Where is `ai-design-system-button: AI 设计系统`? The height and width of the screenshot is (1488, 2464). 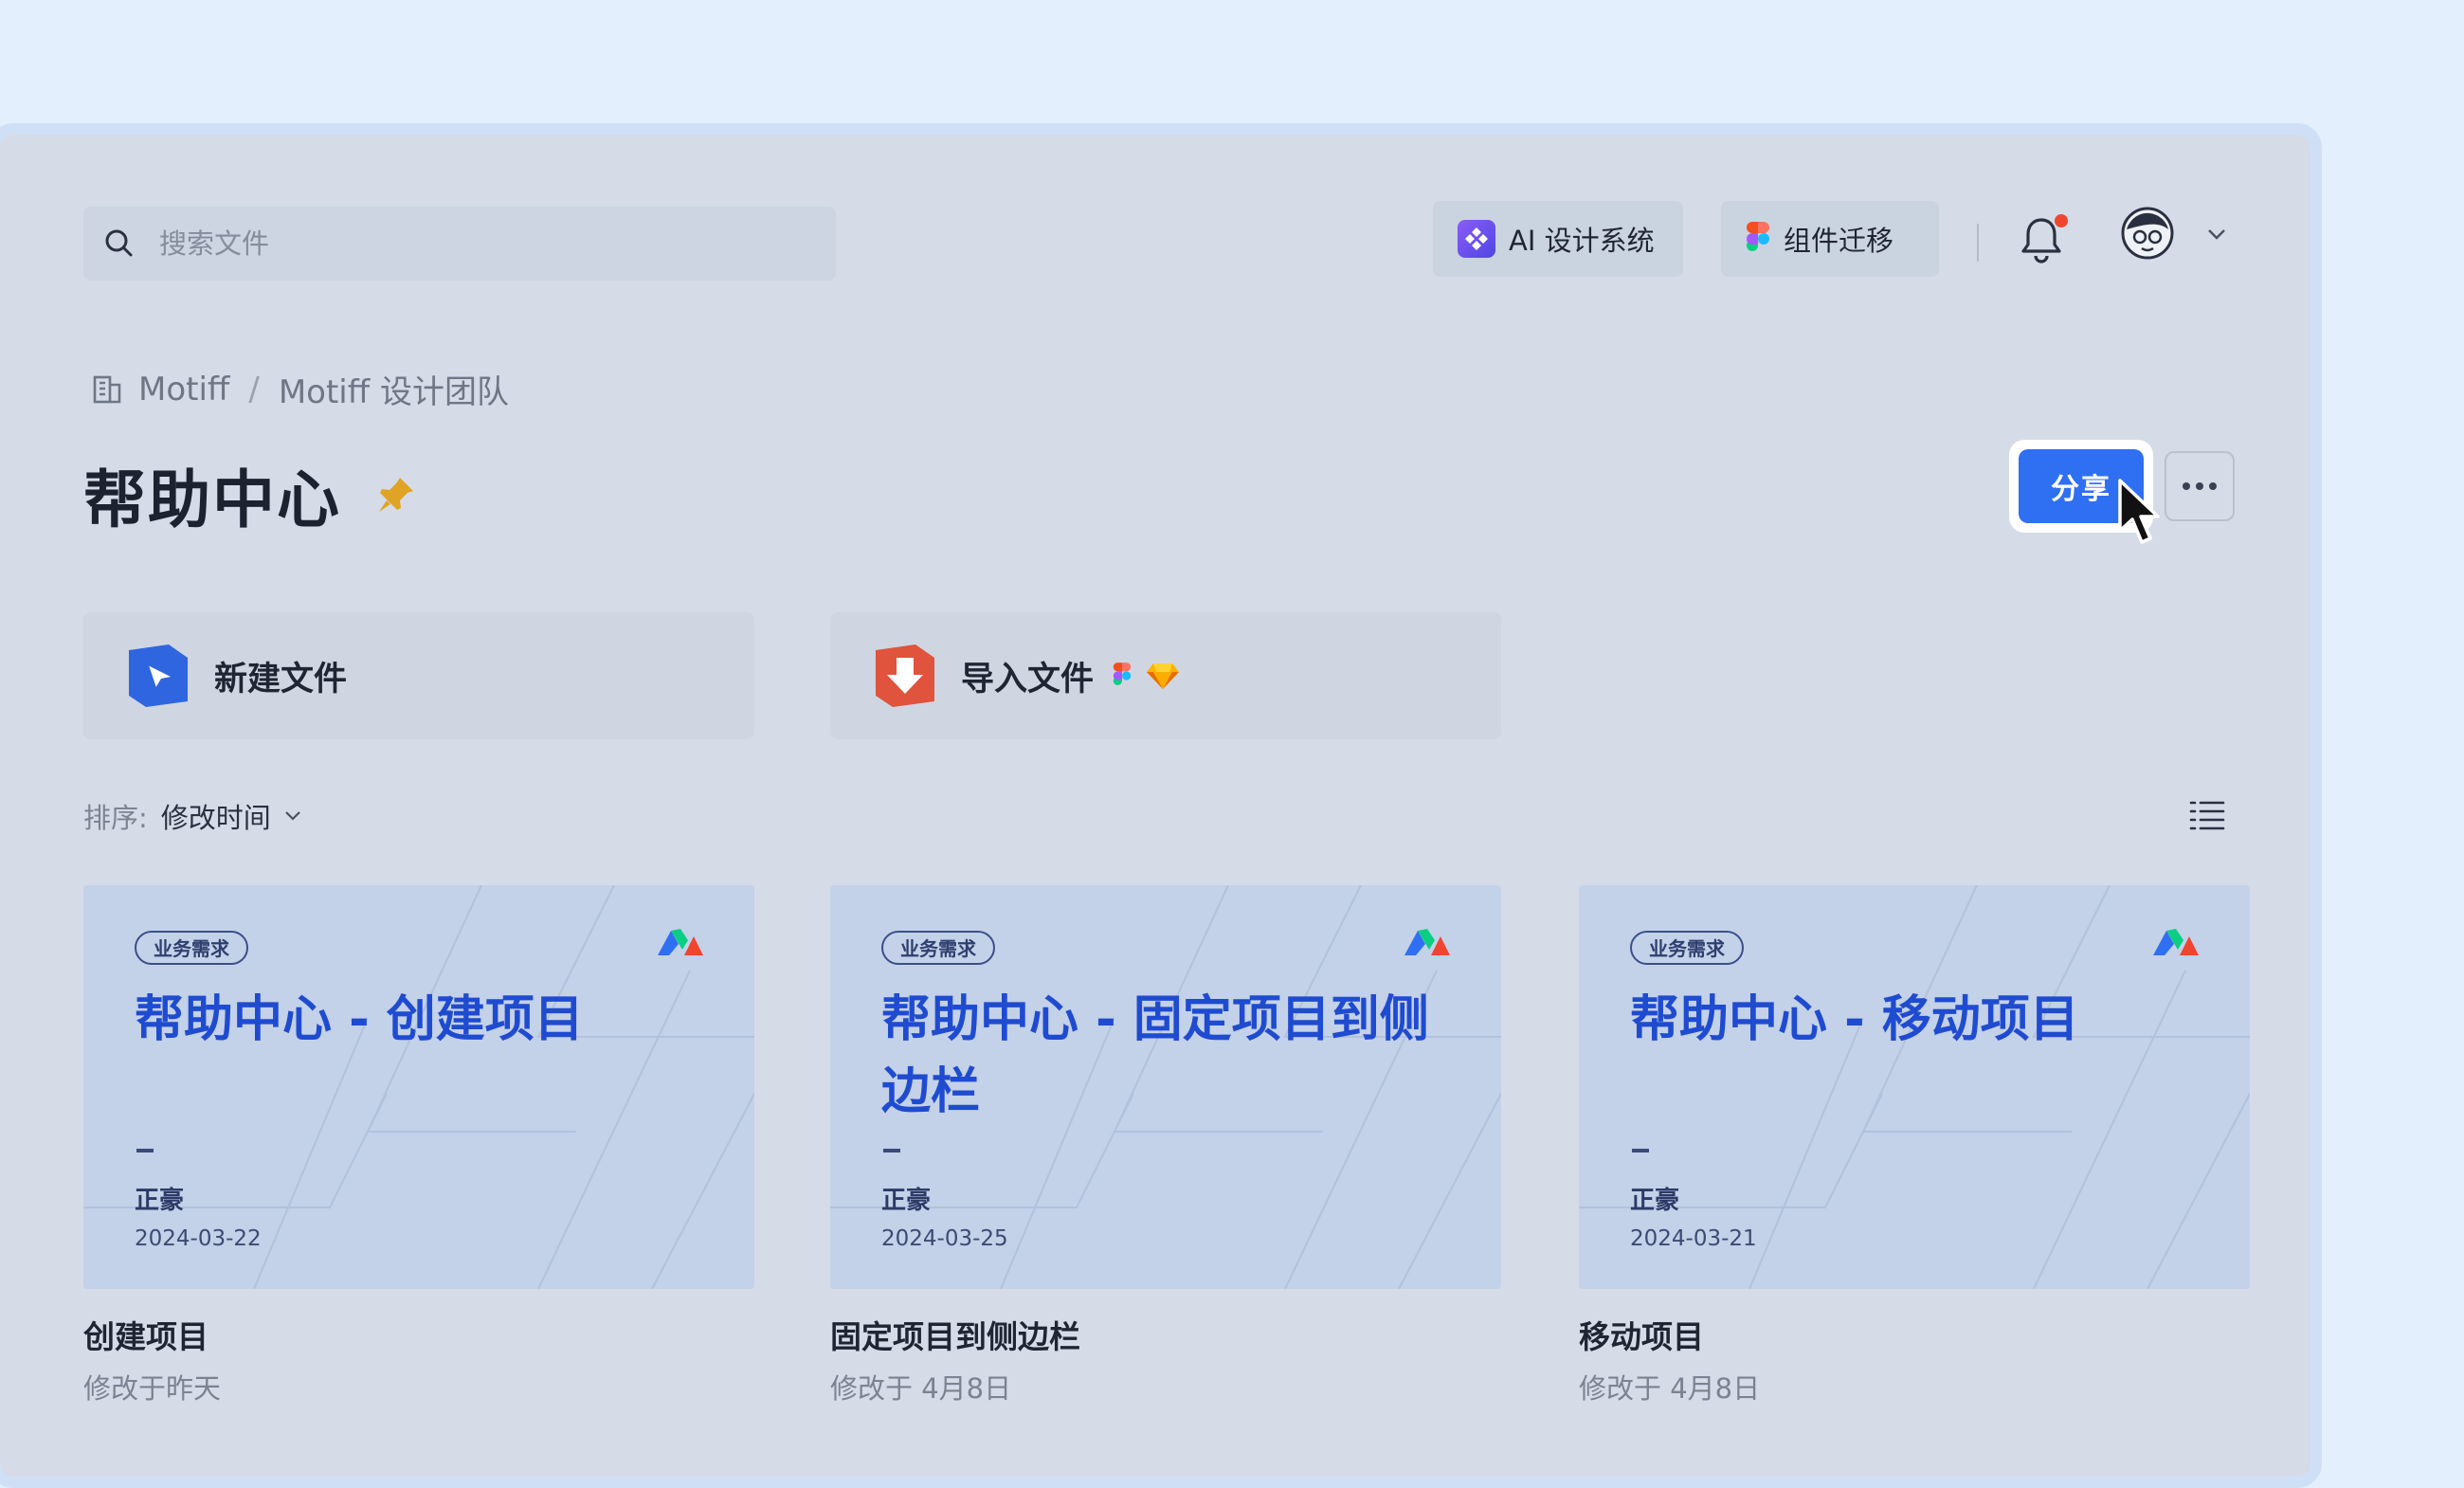
ai-design-system-button: AI 设计系统 is located at coordinates (1558, 239).